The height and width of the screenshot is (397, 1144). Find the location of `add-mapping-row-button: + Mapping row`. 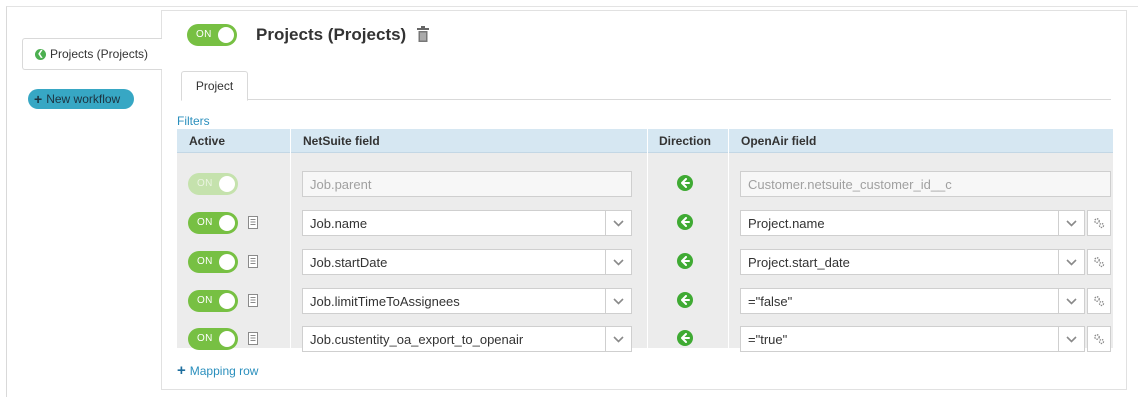

add-mapping-row-button: + Mapping row is located at coordinates (217, 370).